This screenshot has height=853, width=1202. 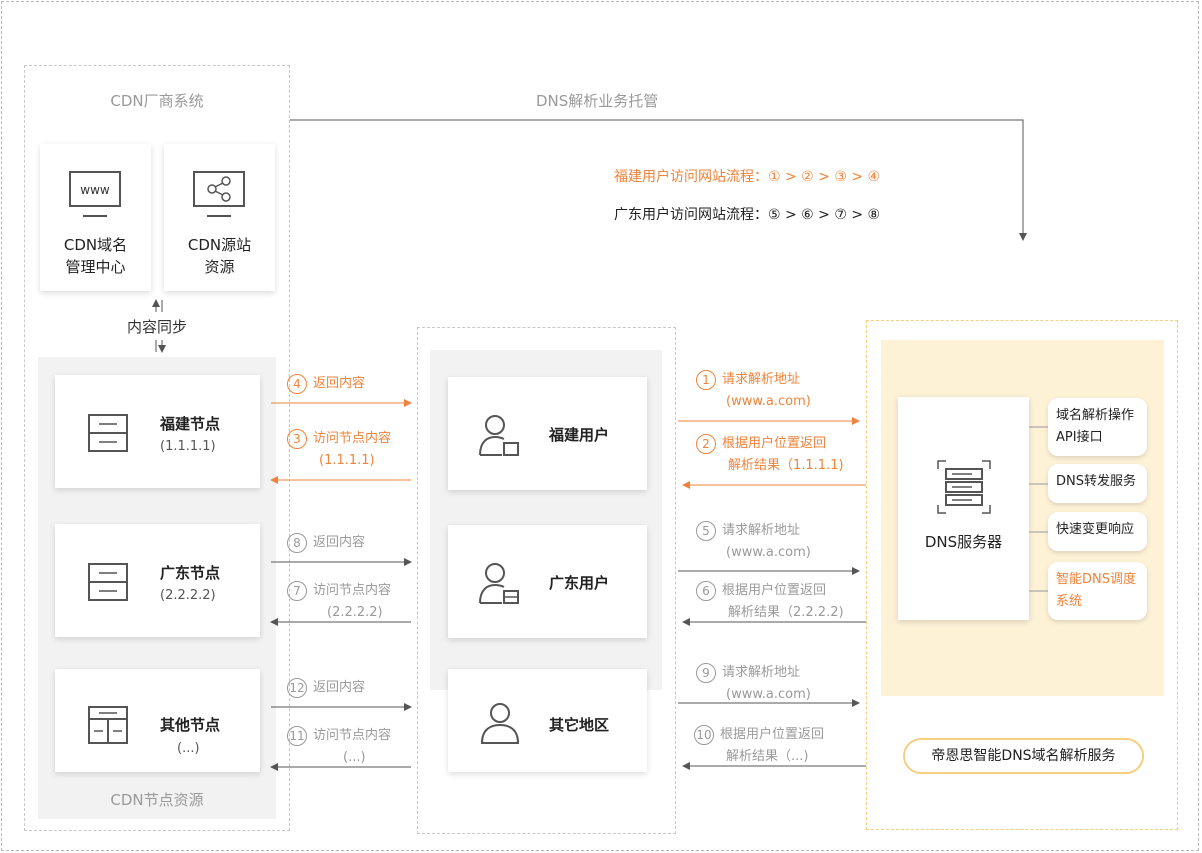 I want to click on step-8-label: 8 返回内容, so click(x=326, y=543).